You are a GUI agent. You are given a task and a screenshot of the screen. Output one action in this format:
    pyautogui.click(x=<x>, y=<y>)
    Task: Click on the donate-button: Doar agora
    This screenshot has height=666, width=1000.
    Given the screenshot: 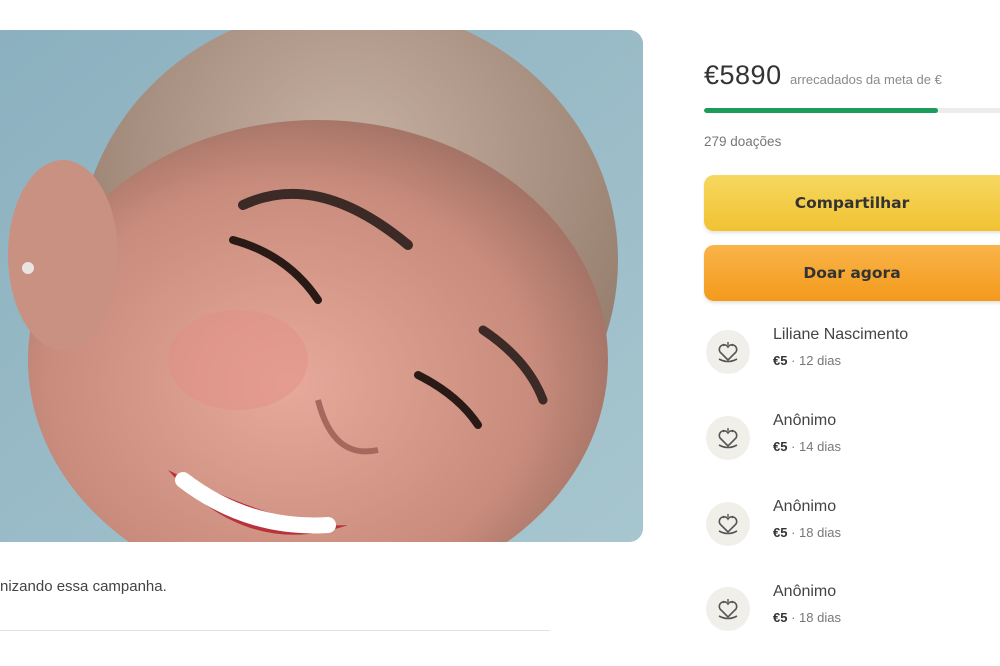 What is the action you would take?
    pyautogui.click(x=852, y=273)
    